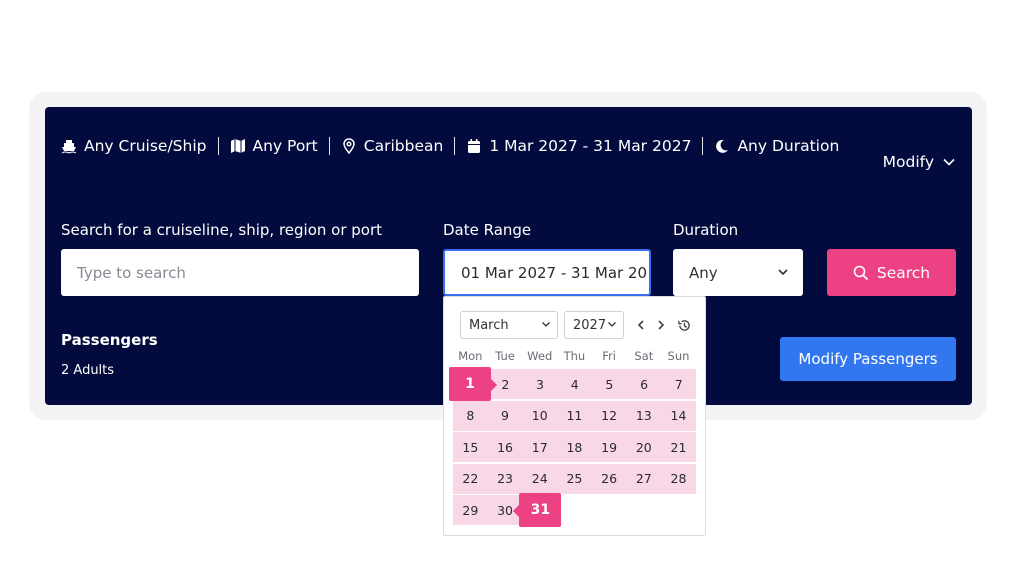 This screenshot has width=1024, height=573. I want to click on date-range-input: 01 Mar 2027 - 31 Mar 20, so click(547, 272).